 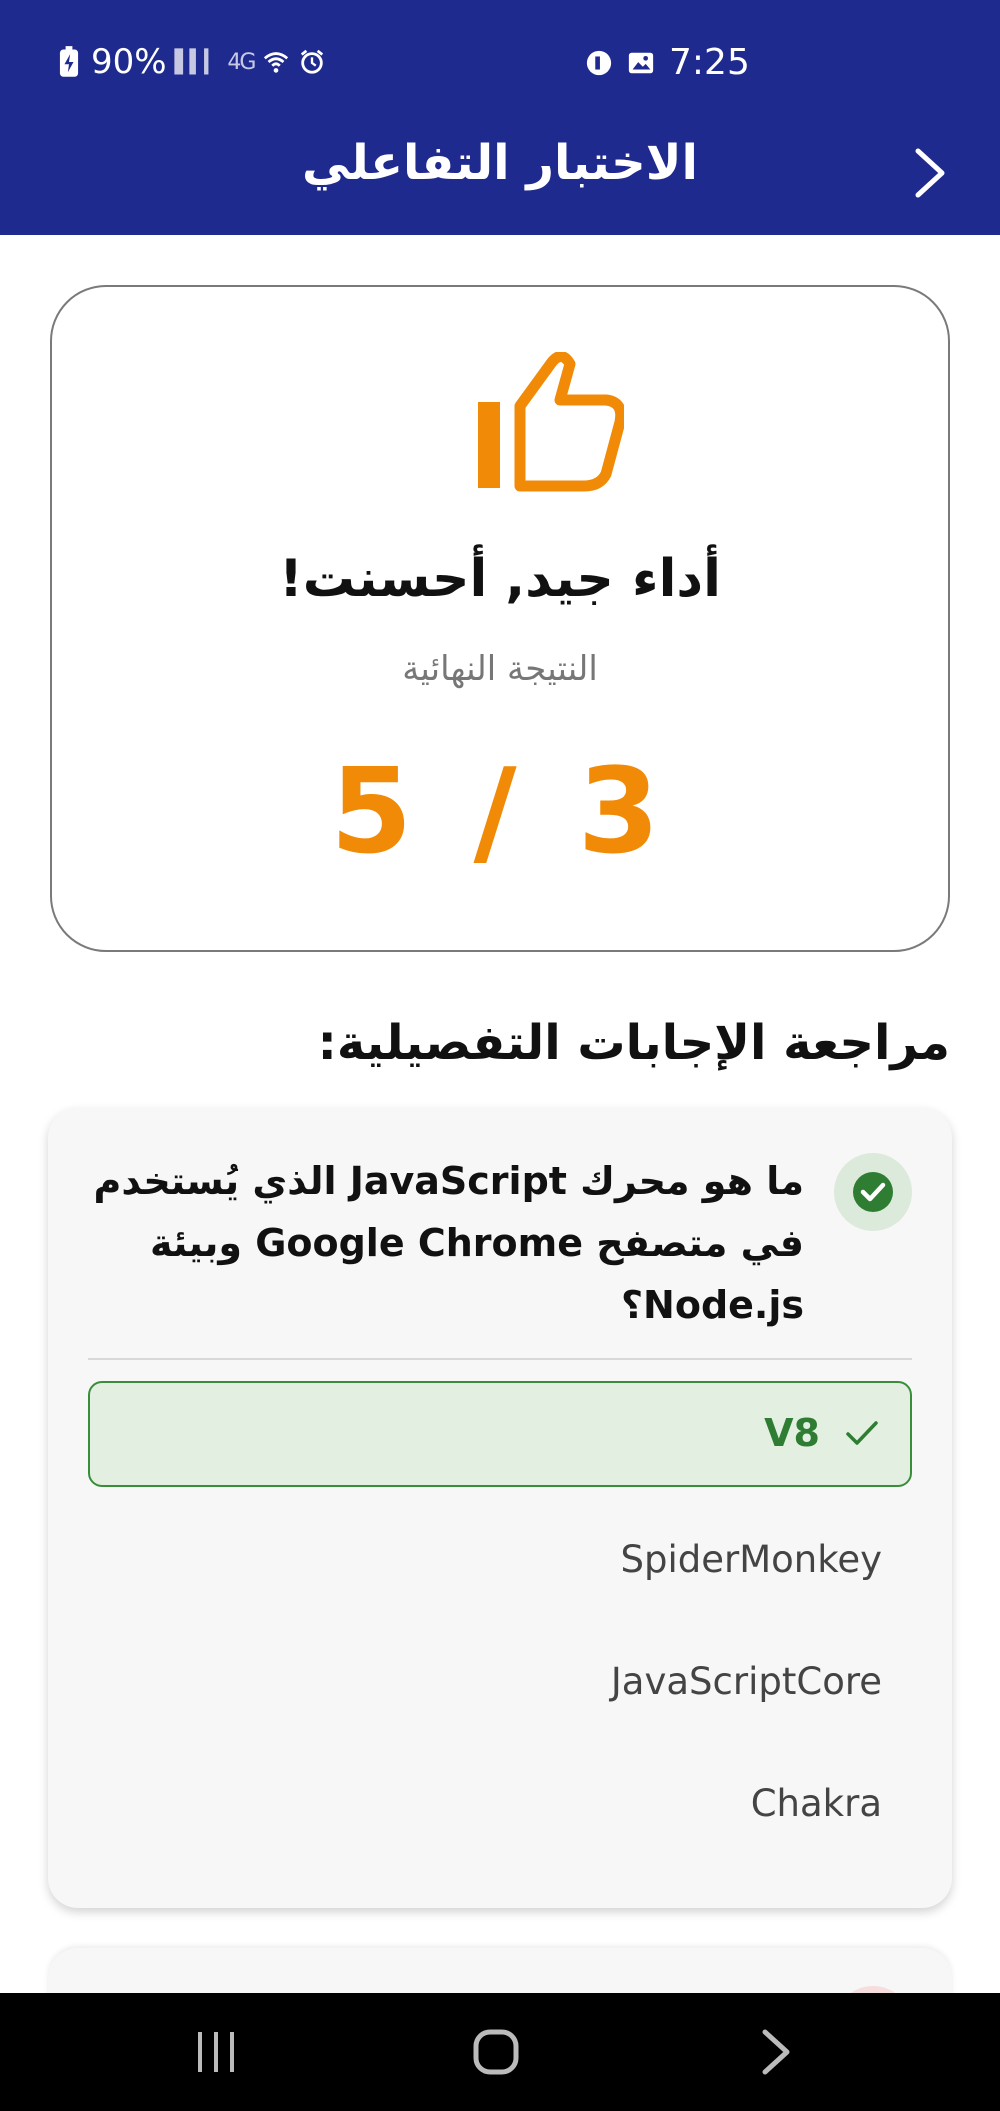 What do you see at coordinates (752, 1559) in the screenshot?
I see `answer-option: SpiderMonkey` at bounding box center [752, 1559].